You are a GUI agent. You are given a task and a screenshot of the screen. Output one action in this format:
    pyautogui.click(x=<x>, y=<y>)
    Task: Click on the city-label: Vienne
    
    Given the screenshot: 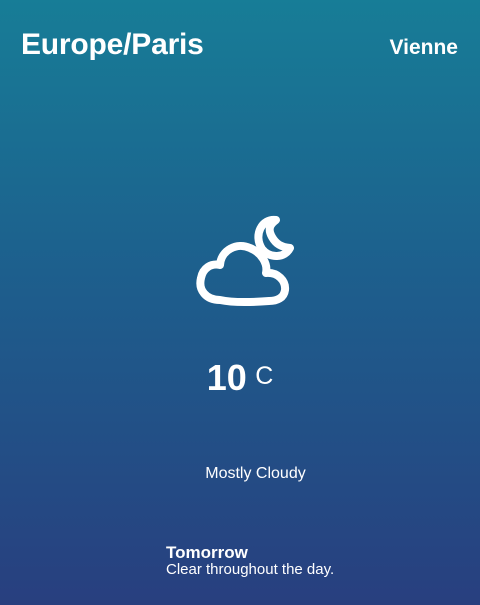 What is the action you would take?
    pyautogui.click(x=423, y=47)
    